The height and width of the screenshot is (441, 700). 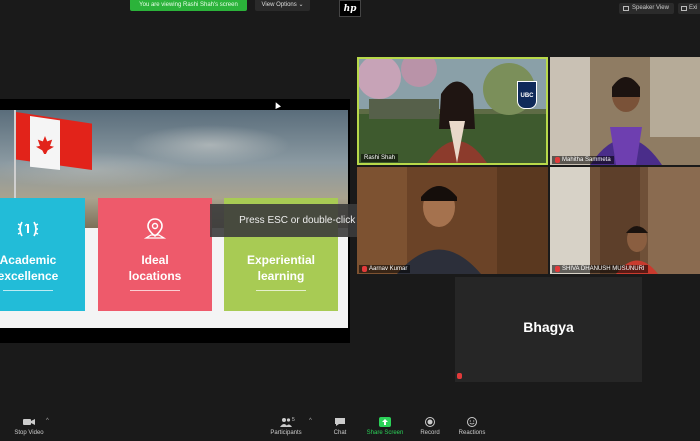 What do you see at coordinates (626, 8) in the screenshot?
I see `speaker-view-icon` at bounding box center [626, 8].